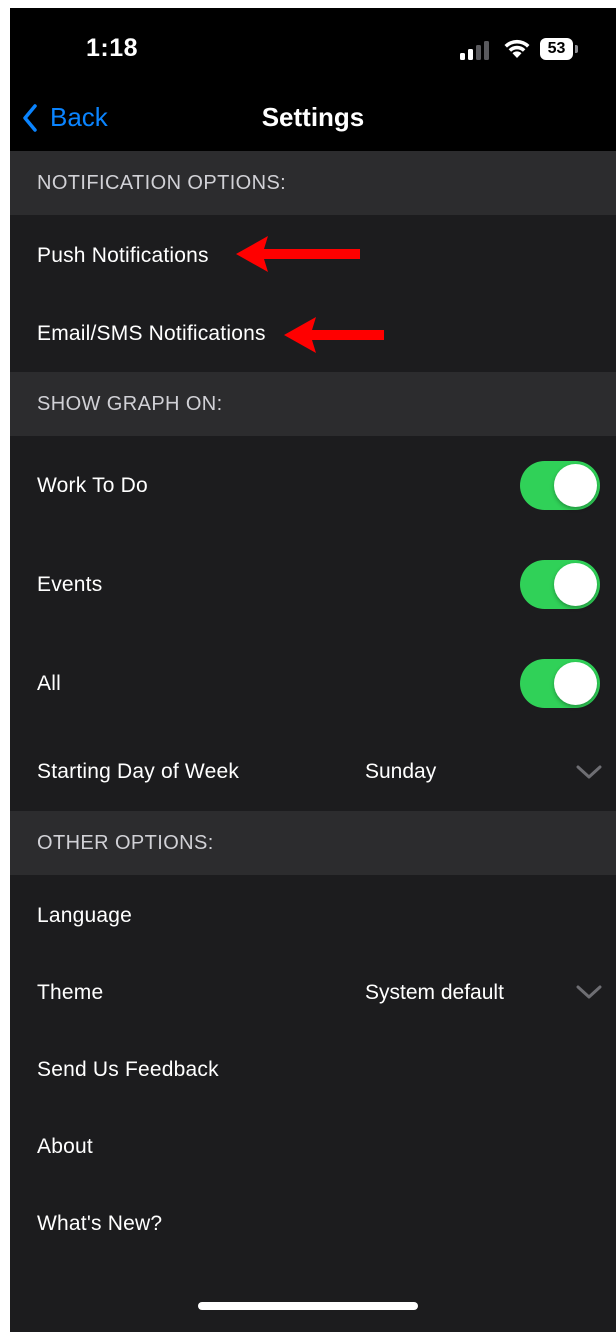 Image resolution: width=616 pixels, height=1332 pixels. Describe the element at coordinates (313, 843) in the screenshot. I see `section-header-other-options: OTHER OPTIONS:` at that location.